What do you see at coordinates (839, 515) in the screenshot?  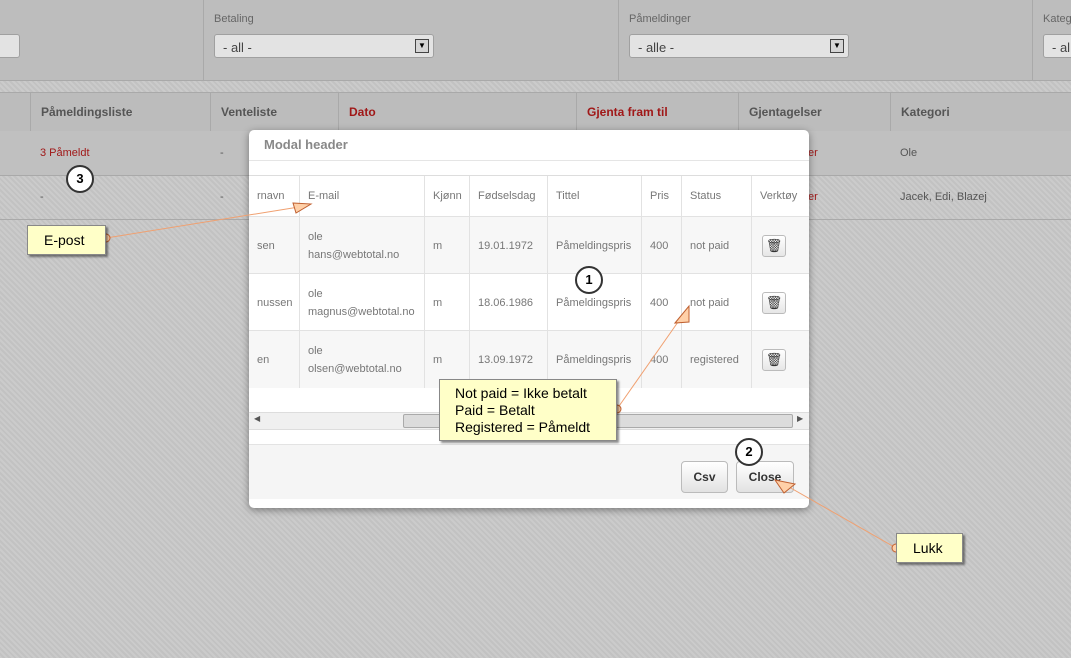 I see `lukk-connector` at bounding box center [839, 515].